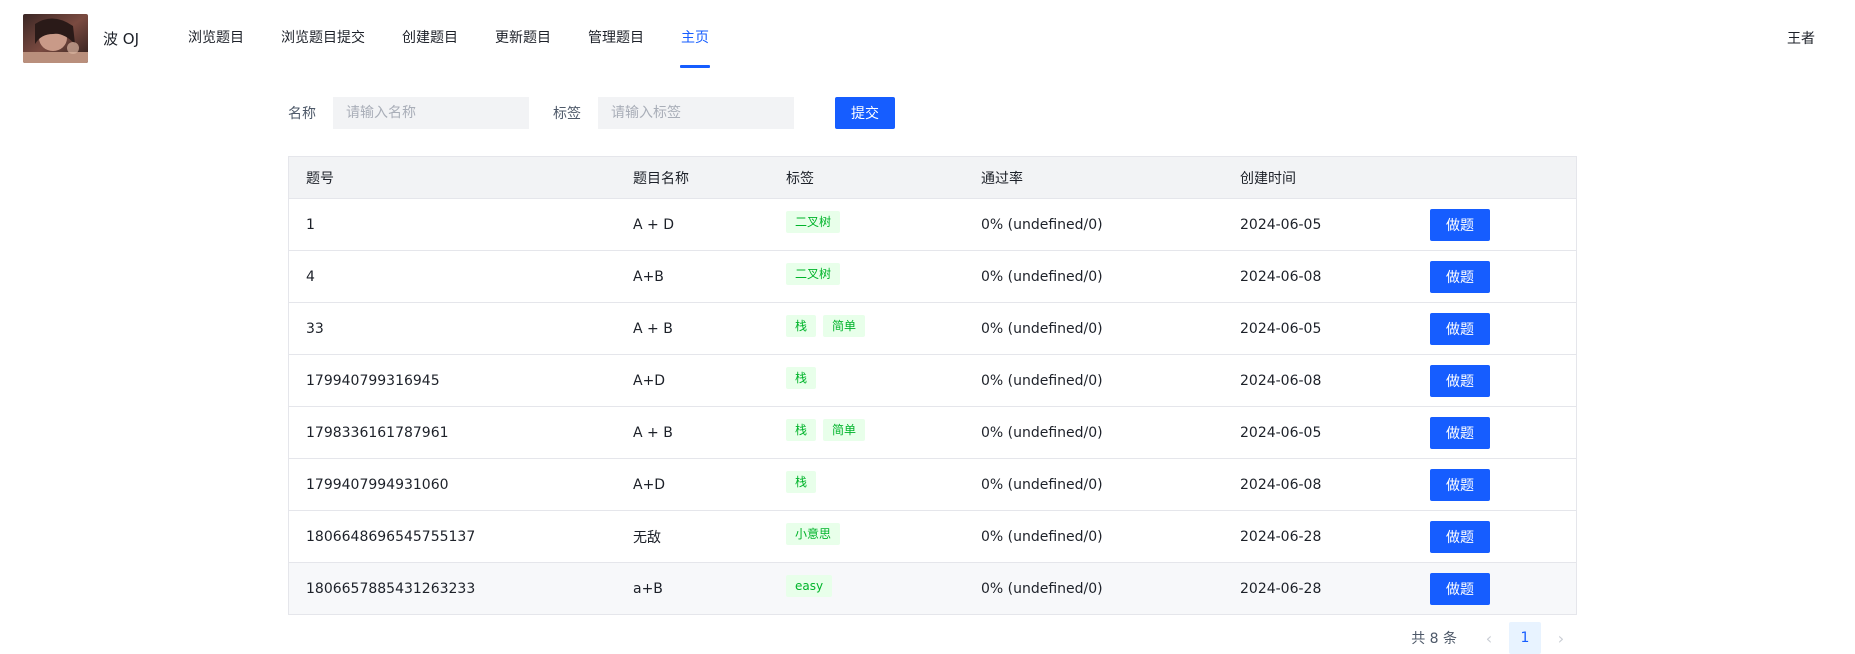  I want to click on nav-create-question: 创建题目, so click(430, 34).